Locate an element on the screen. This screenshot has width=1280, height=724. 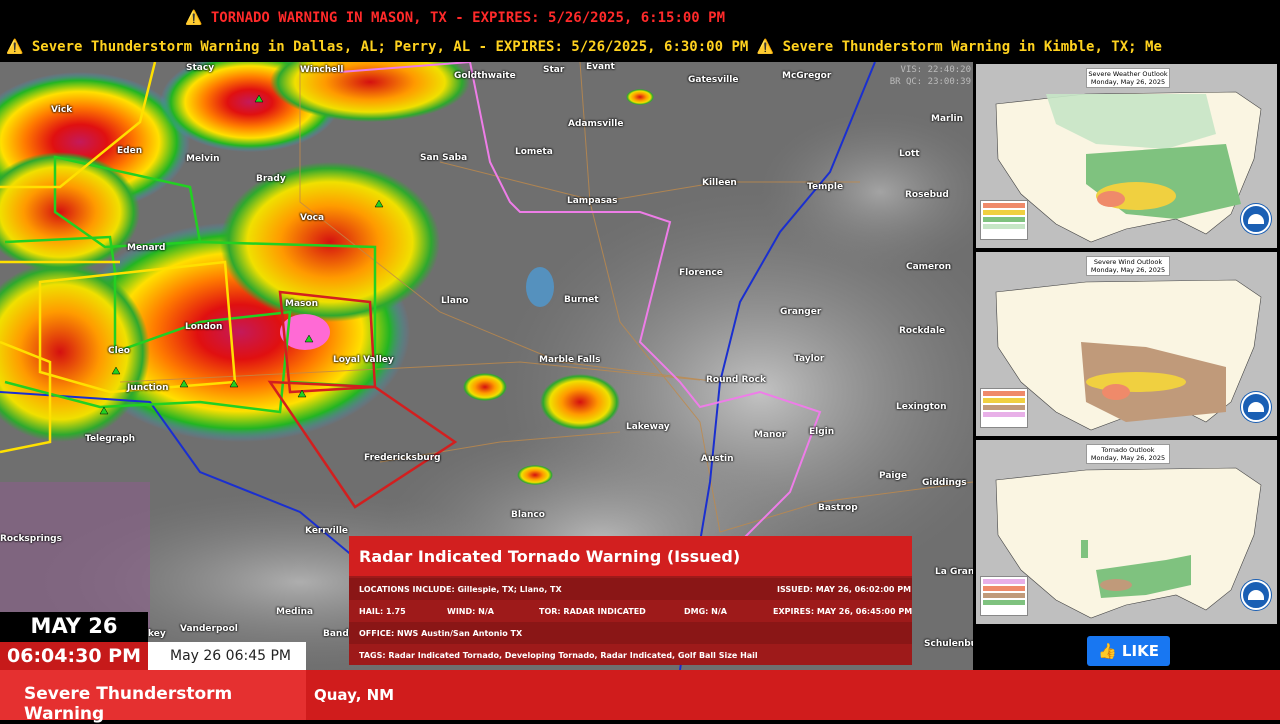
city-label: Evant is located at coordinates (600, 67).